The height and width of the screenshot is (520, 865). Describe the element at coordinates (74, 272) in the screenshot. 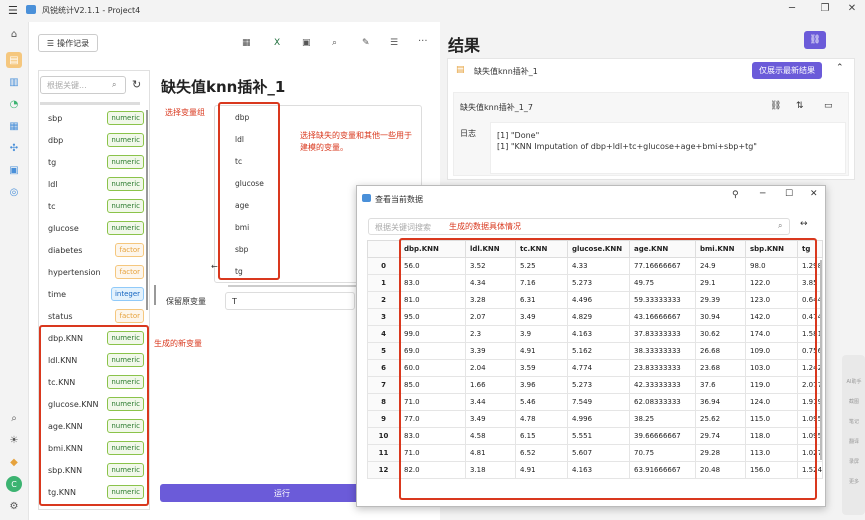

I see `variable-name: hypertension` at that location.